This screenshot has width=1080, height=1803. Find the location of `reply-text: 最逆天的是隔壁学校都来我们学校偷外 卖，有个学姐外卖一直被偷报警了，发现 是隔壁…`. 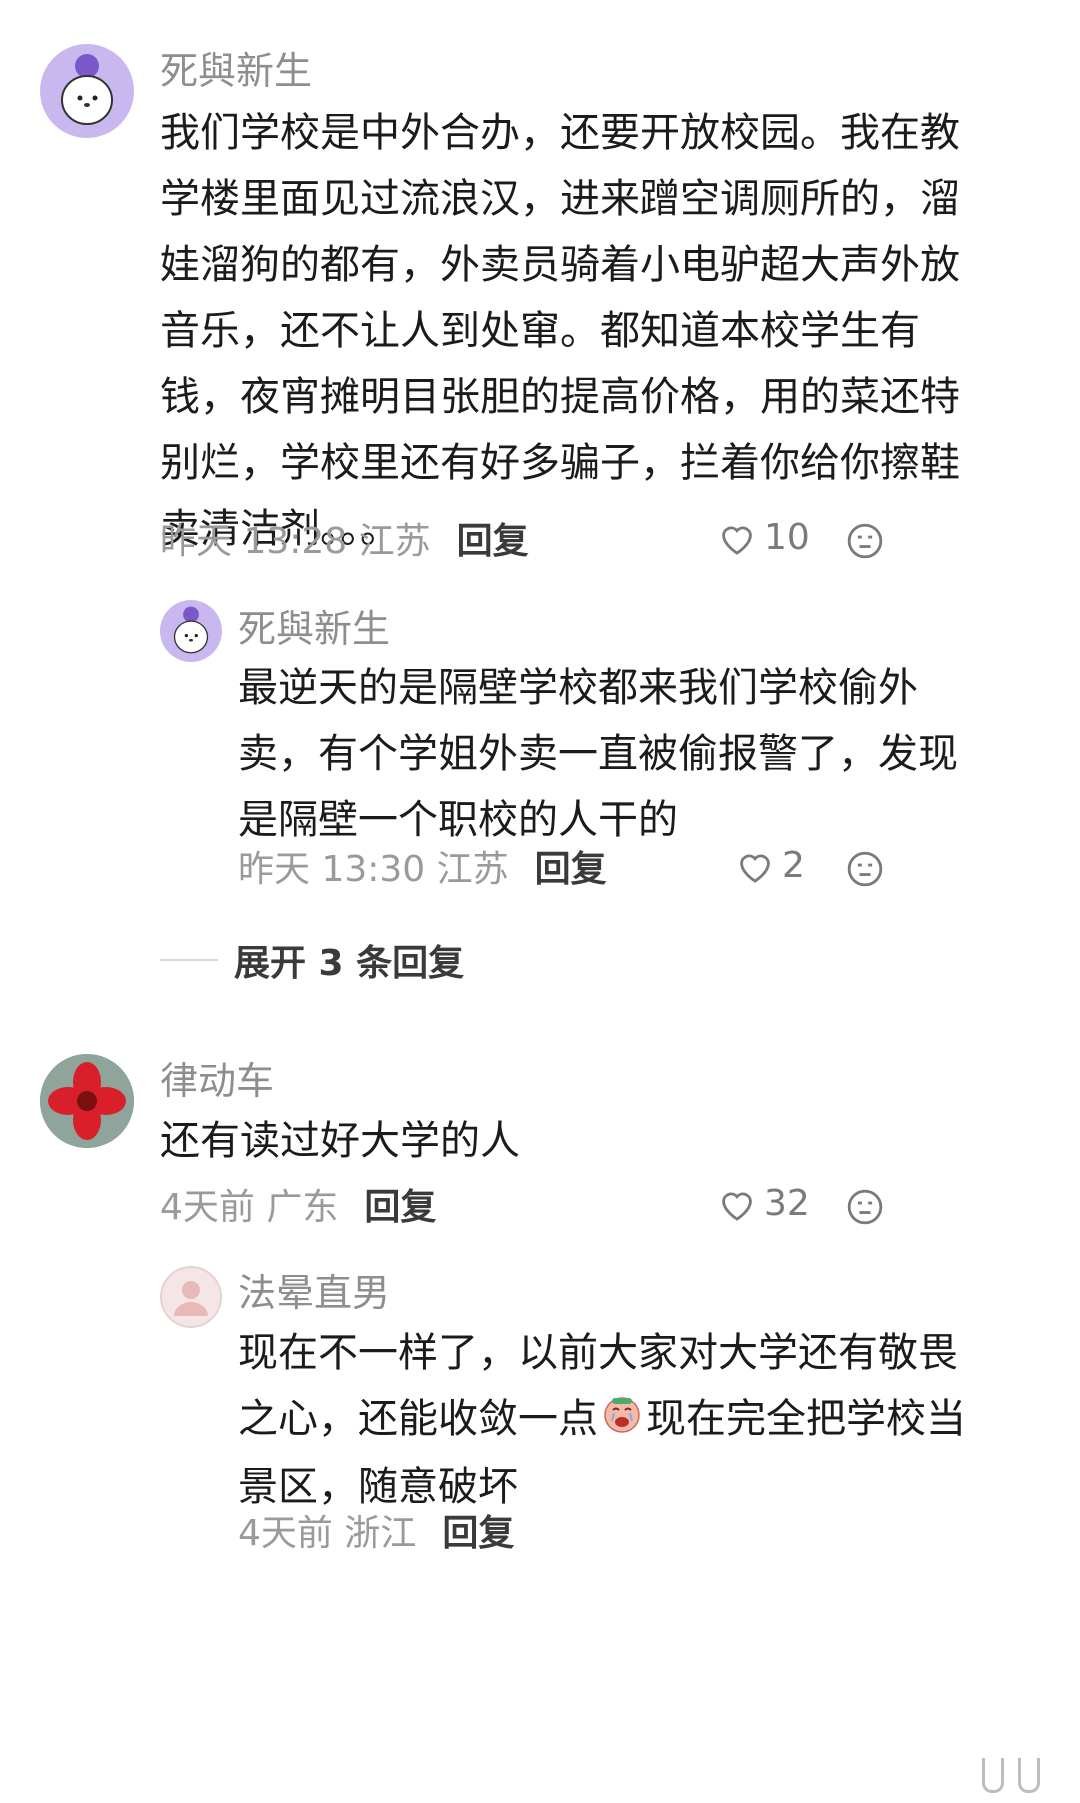

reply-text: 最逆天的是隔壁学校都来我们学校偷外 卖，有个学姐外卖一直被偷报警了，发现 是隔壁… is located at coordinates (598, 754).